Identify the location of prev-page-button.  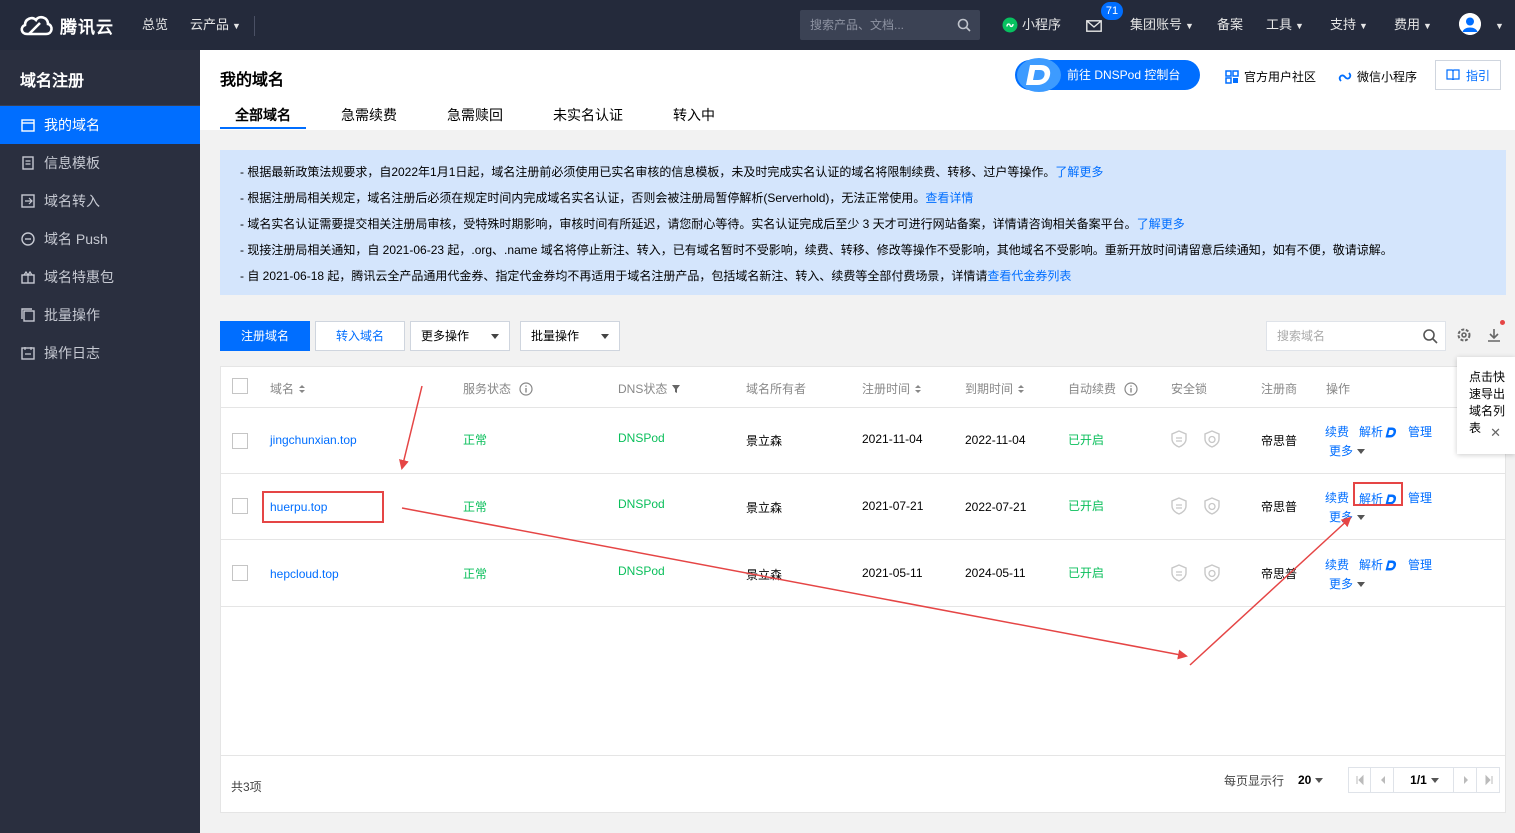
(1383, 780).